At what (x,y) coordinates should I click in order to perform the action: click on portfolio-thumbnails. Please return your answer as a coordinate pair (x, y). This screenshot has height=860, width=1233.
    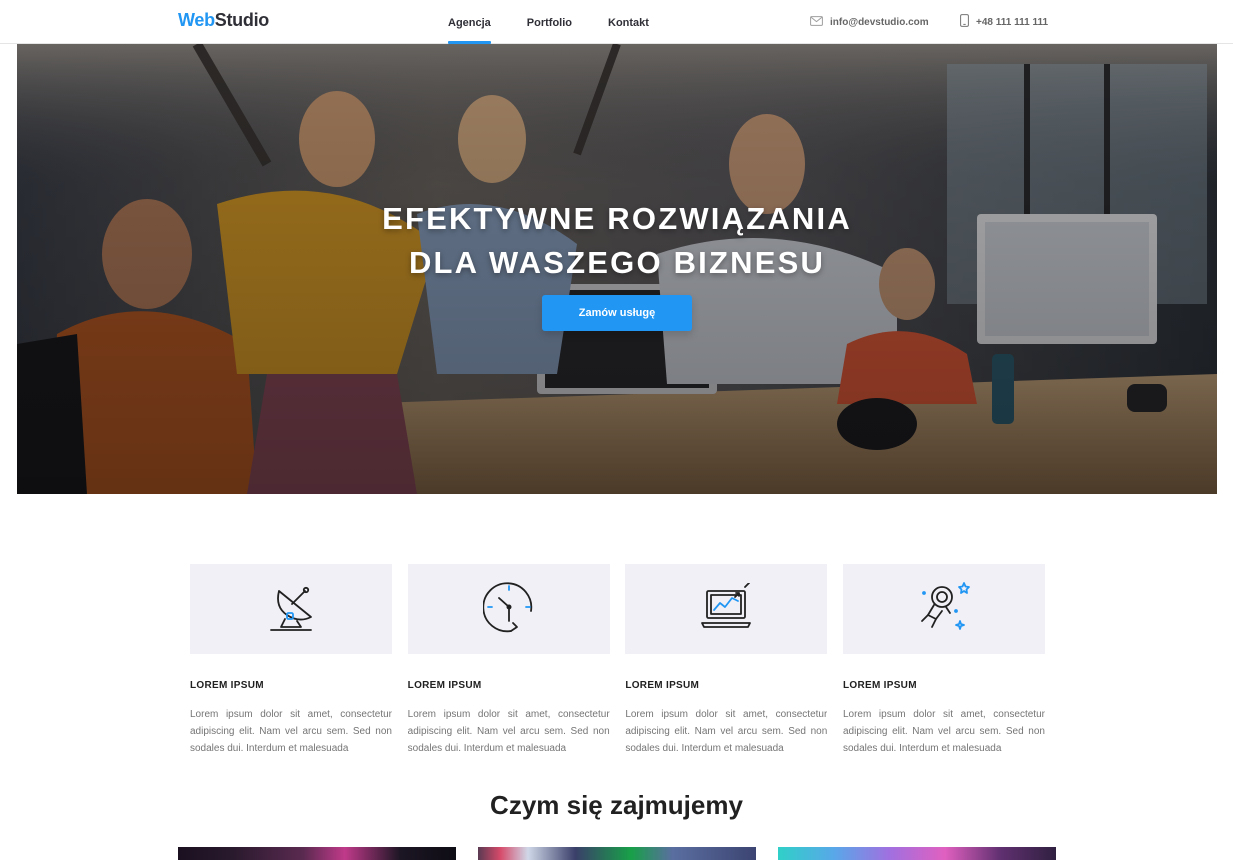
    Looking at the image, I should click on (617, 853).